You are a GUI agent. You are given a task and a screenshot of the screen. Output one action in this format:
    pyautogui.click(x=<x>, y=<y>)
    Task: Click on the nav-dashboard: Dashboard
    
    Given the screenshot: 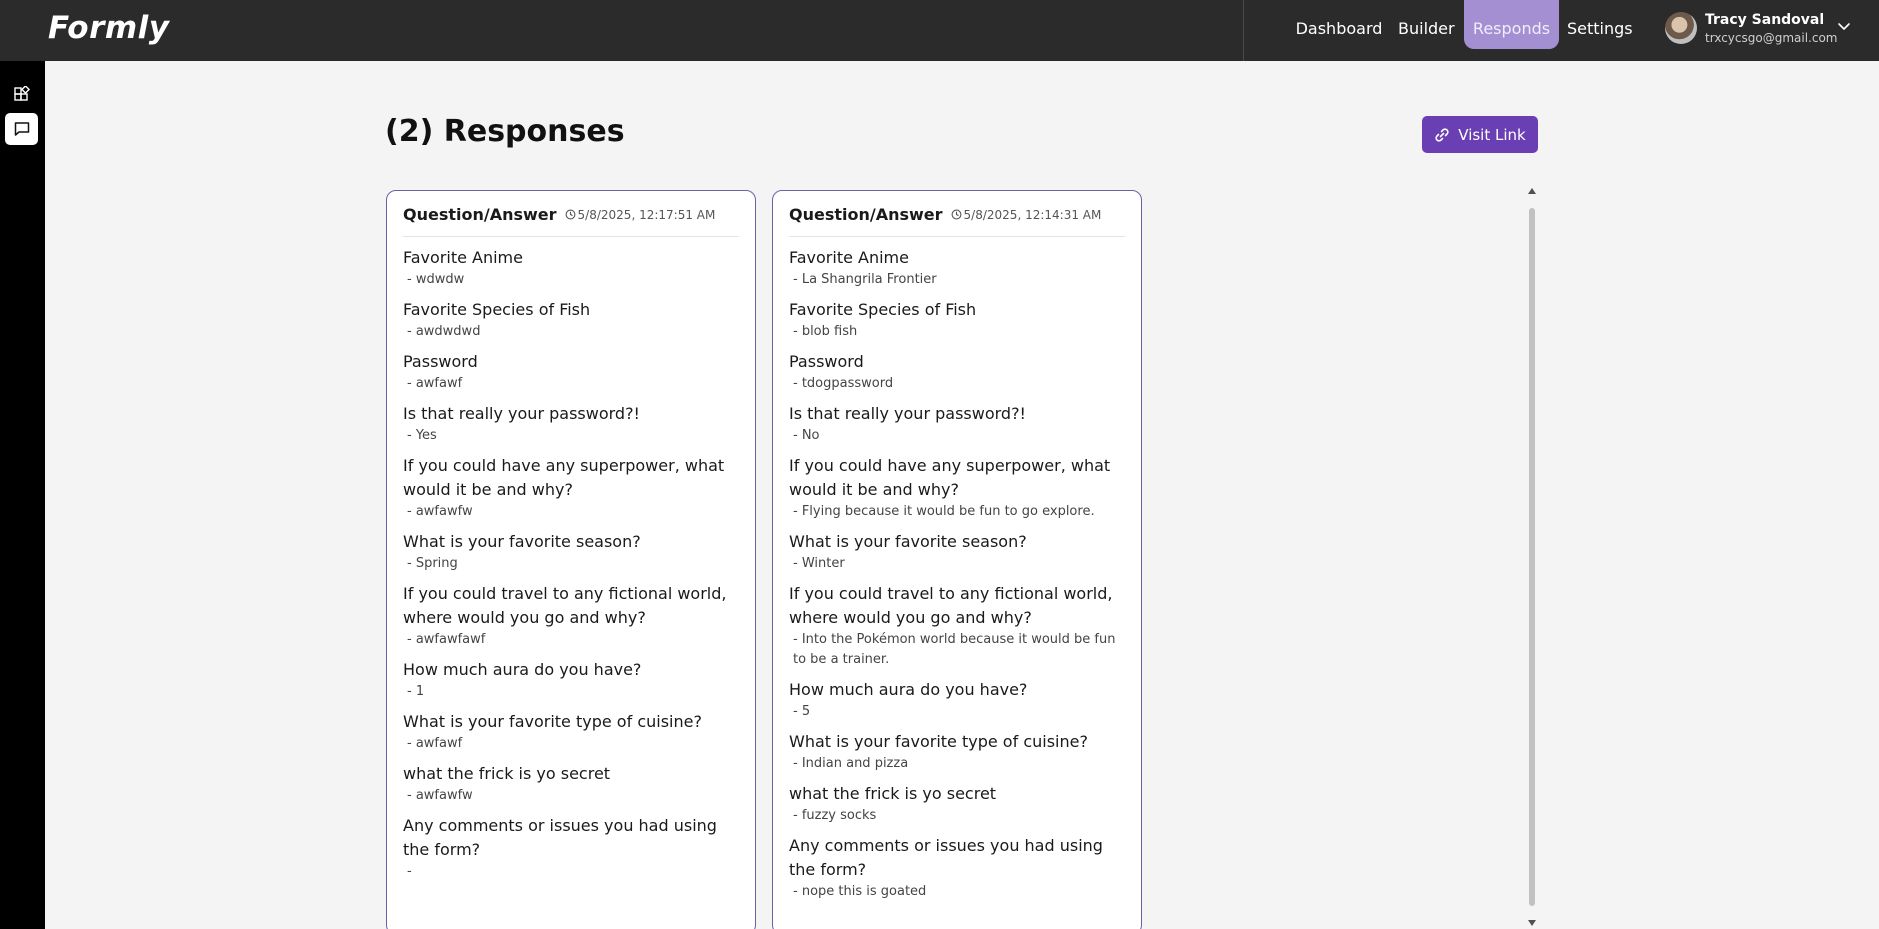 What is the action you would take?
    pyautogui.click(x=1339, y=24)
    